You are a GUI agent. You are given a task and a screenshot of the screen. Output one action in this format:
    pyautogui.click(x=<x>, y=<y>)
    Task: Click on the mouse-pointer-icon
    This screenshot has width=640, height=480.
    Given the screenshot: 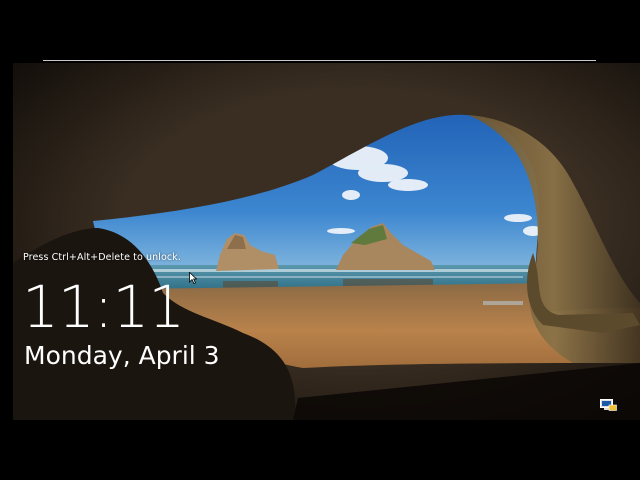 What is the action you would take?
    pyautogui.click(x=193, y=277)
    